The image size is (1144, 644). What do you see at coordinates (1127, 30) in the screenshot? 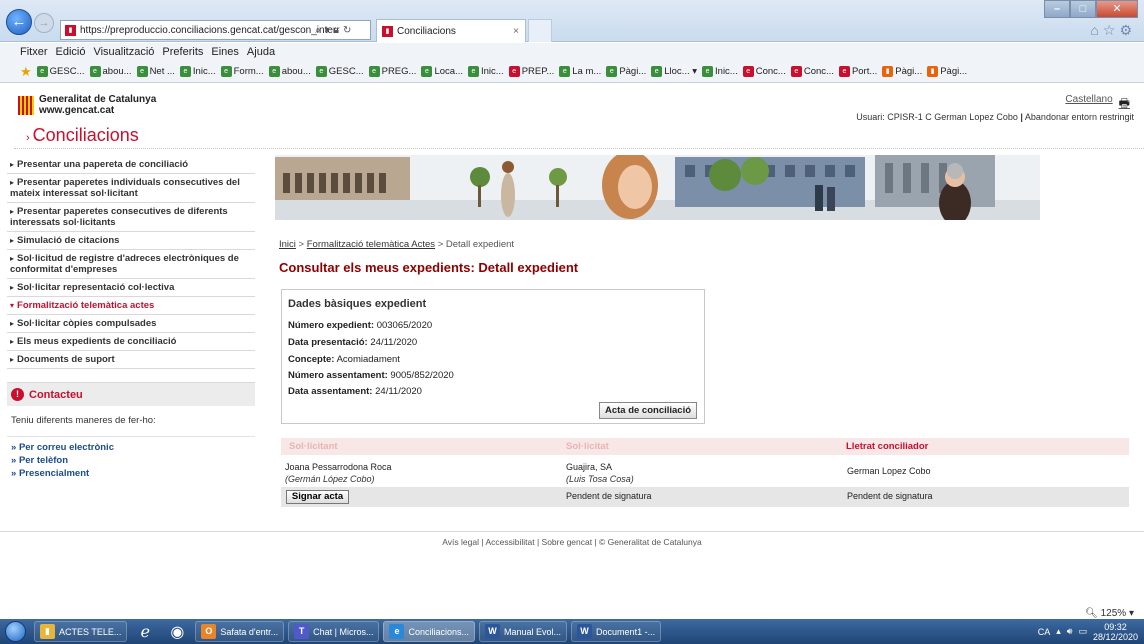
I see `settings-gear-icon: ⚙` at bounding box center [1127, 30].